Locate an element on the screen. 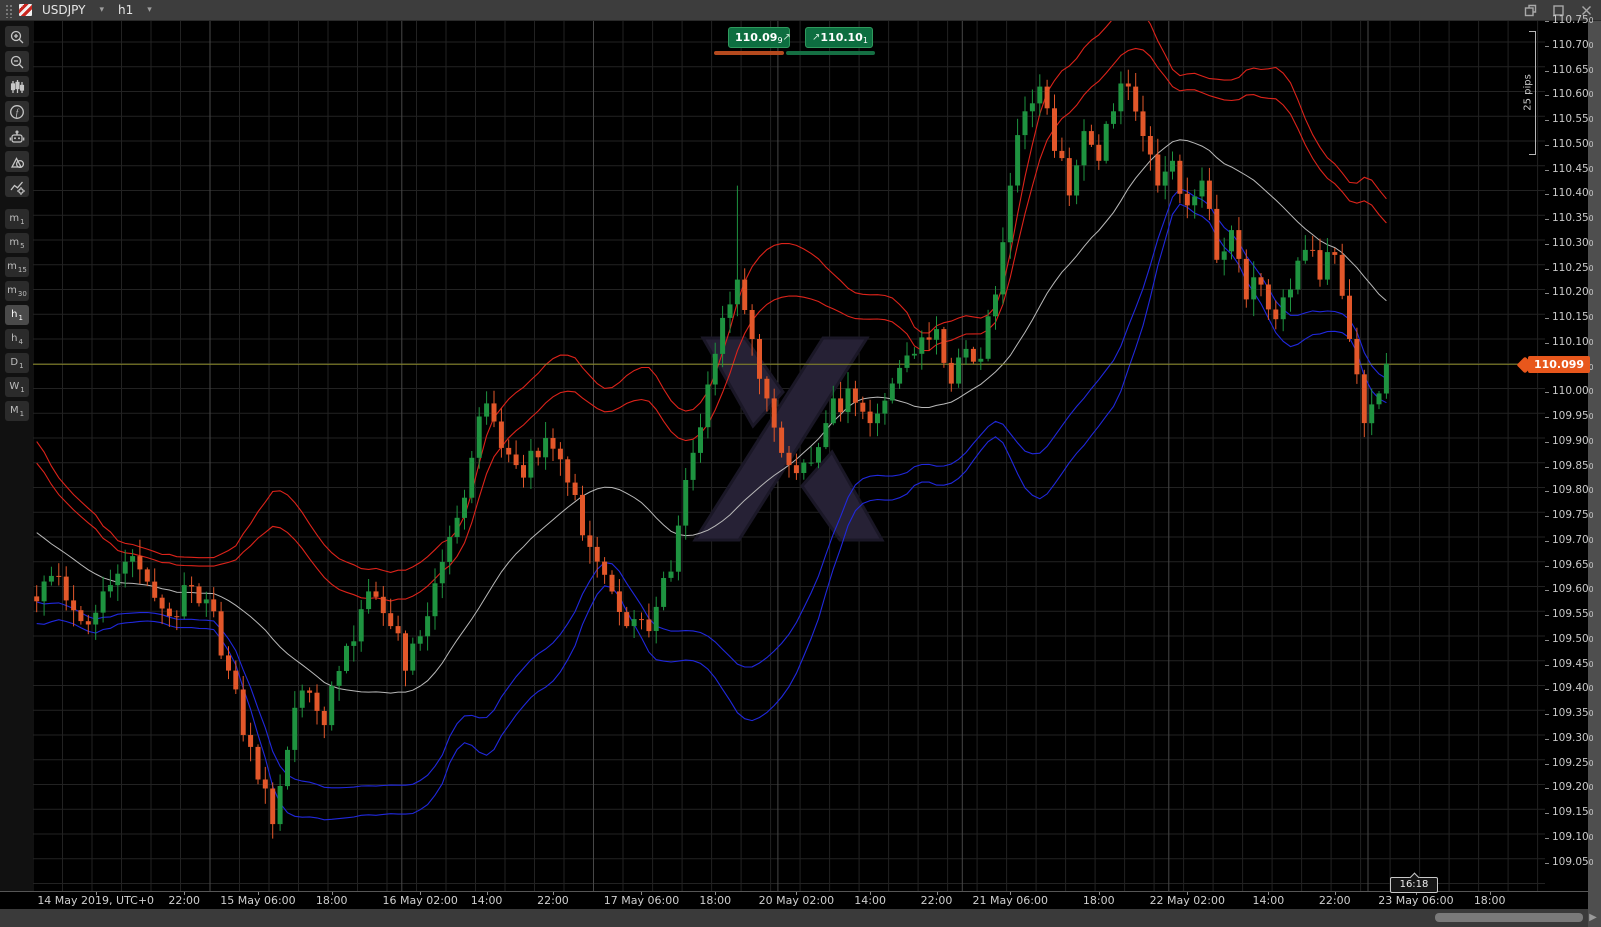 The image size is (1601, 927). chart-settings-button is located at coordinates (16, 186).